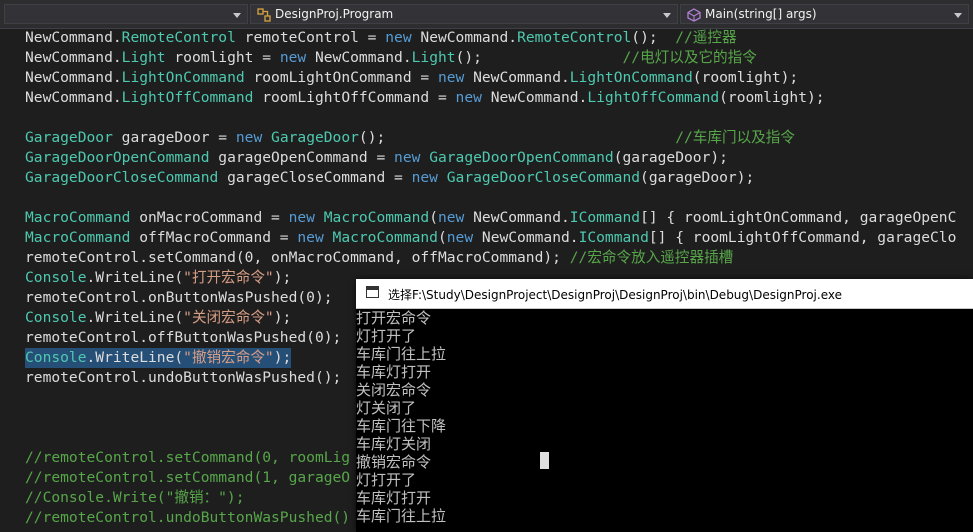 This screenshot has height=532, width=973. Describe the element at coordinates (394, 318) in the screenshot. I see `console-output-line: 打开宏命令` at that location.